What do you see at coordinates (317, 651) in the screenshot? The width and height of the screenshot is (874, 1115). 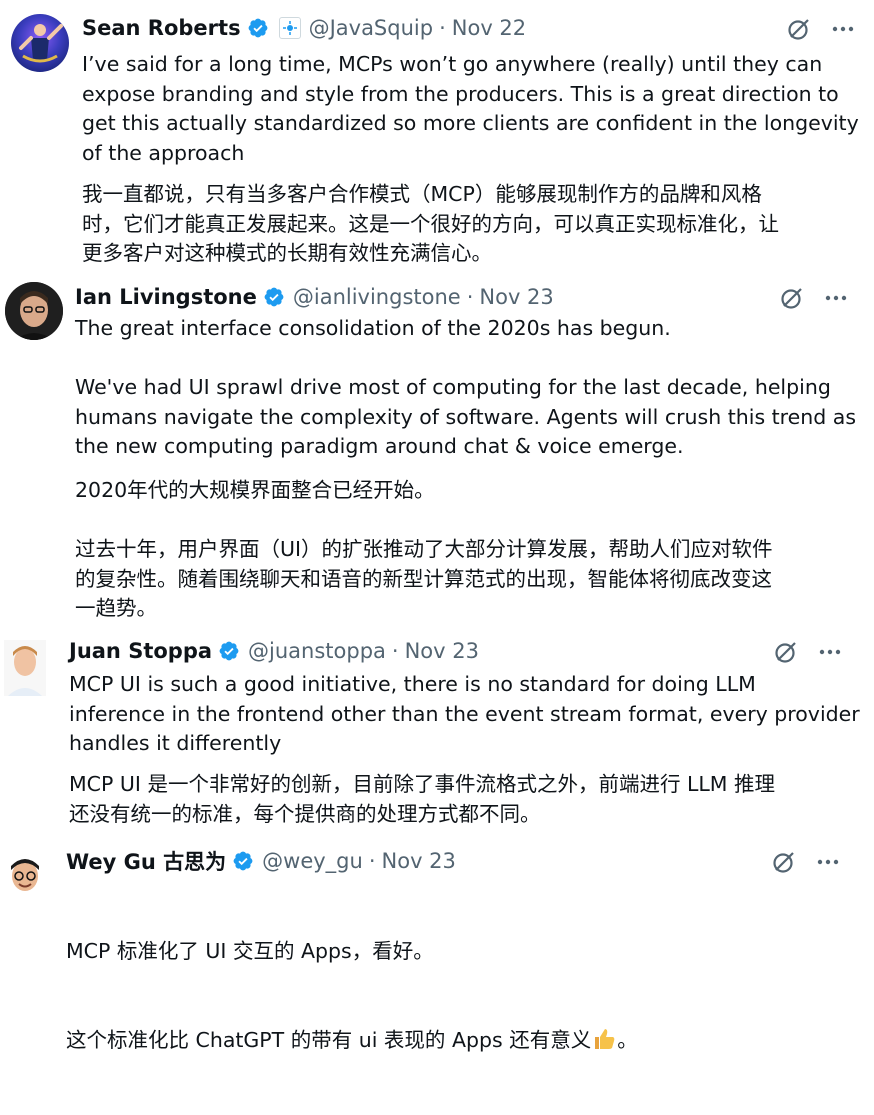 I see `author-handle: @juanstoppa` at bounding box center [317, 651].